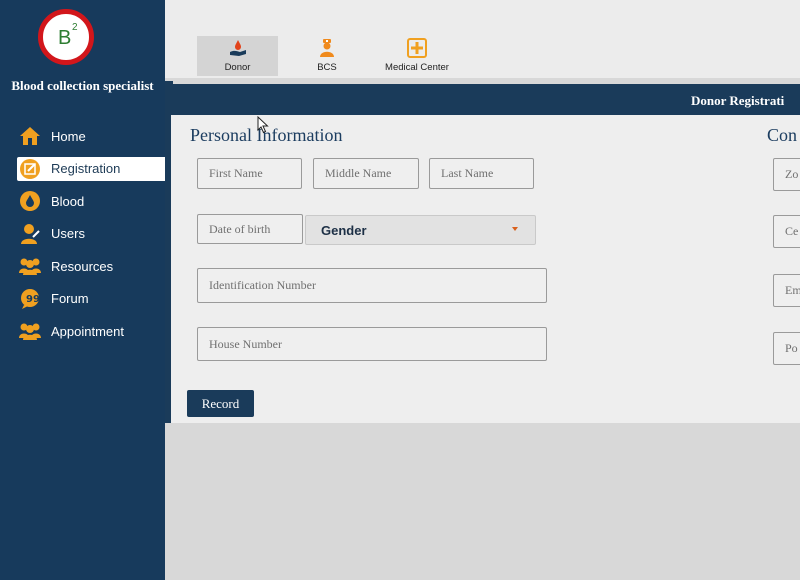 Image resolution: width=800 pixels, height=580 pixels. What do you see at coordinates (86, 168) in the screenshot?
I see `sidebar-item-label: Registration` at bounding box center [86, 168].